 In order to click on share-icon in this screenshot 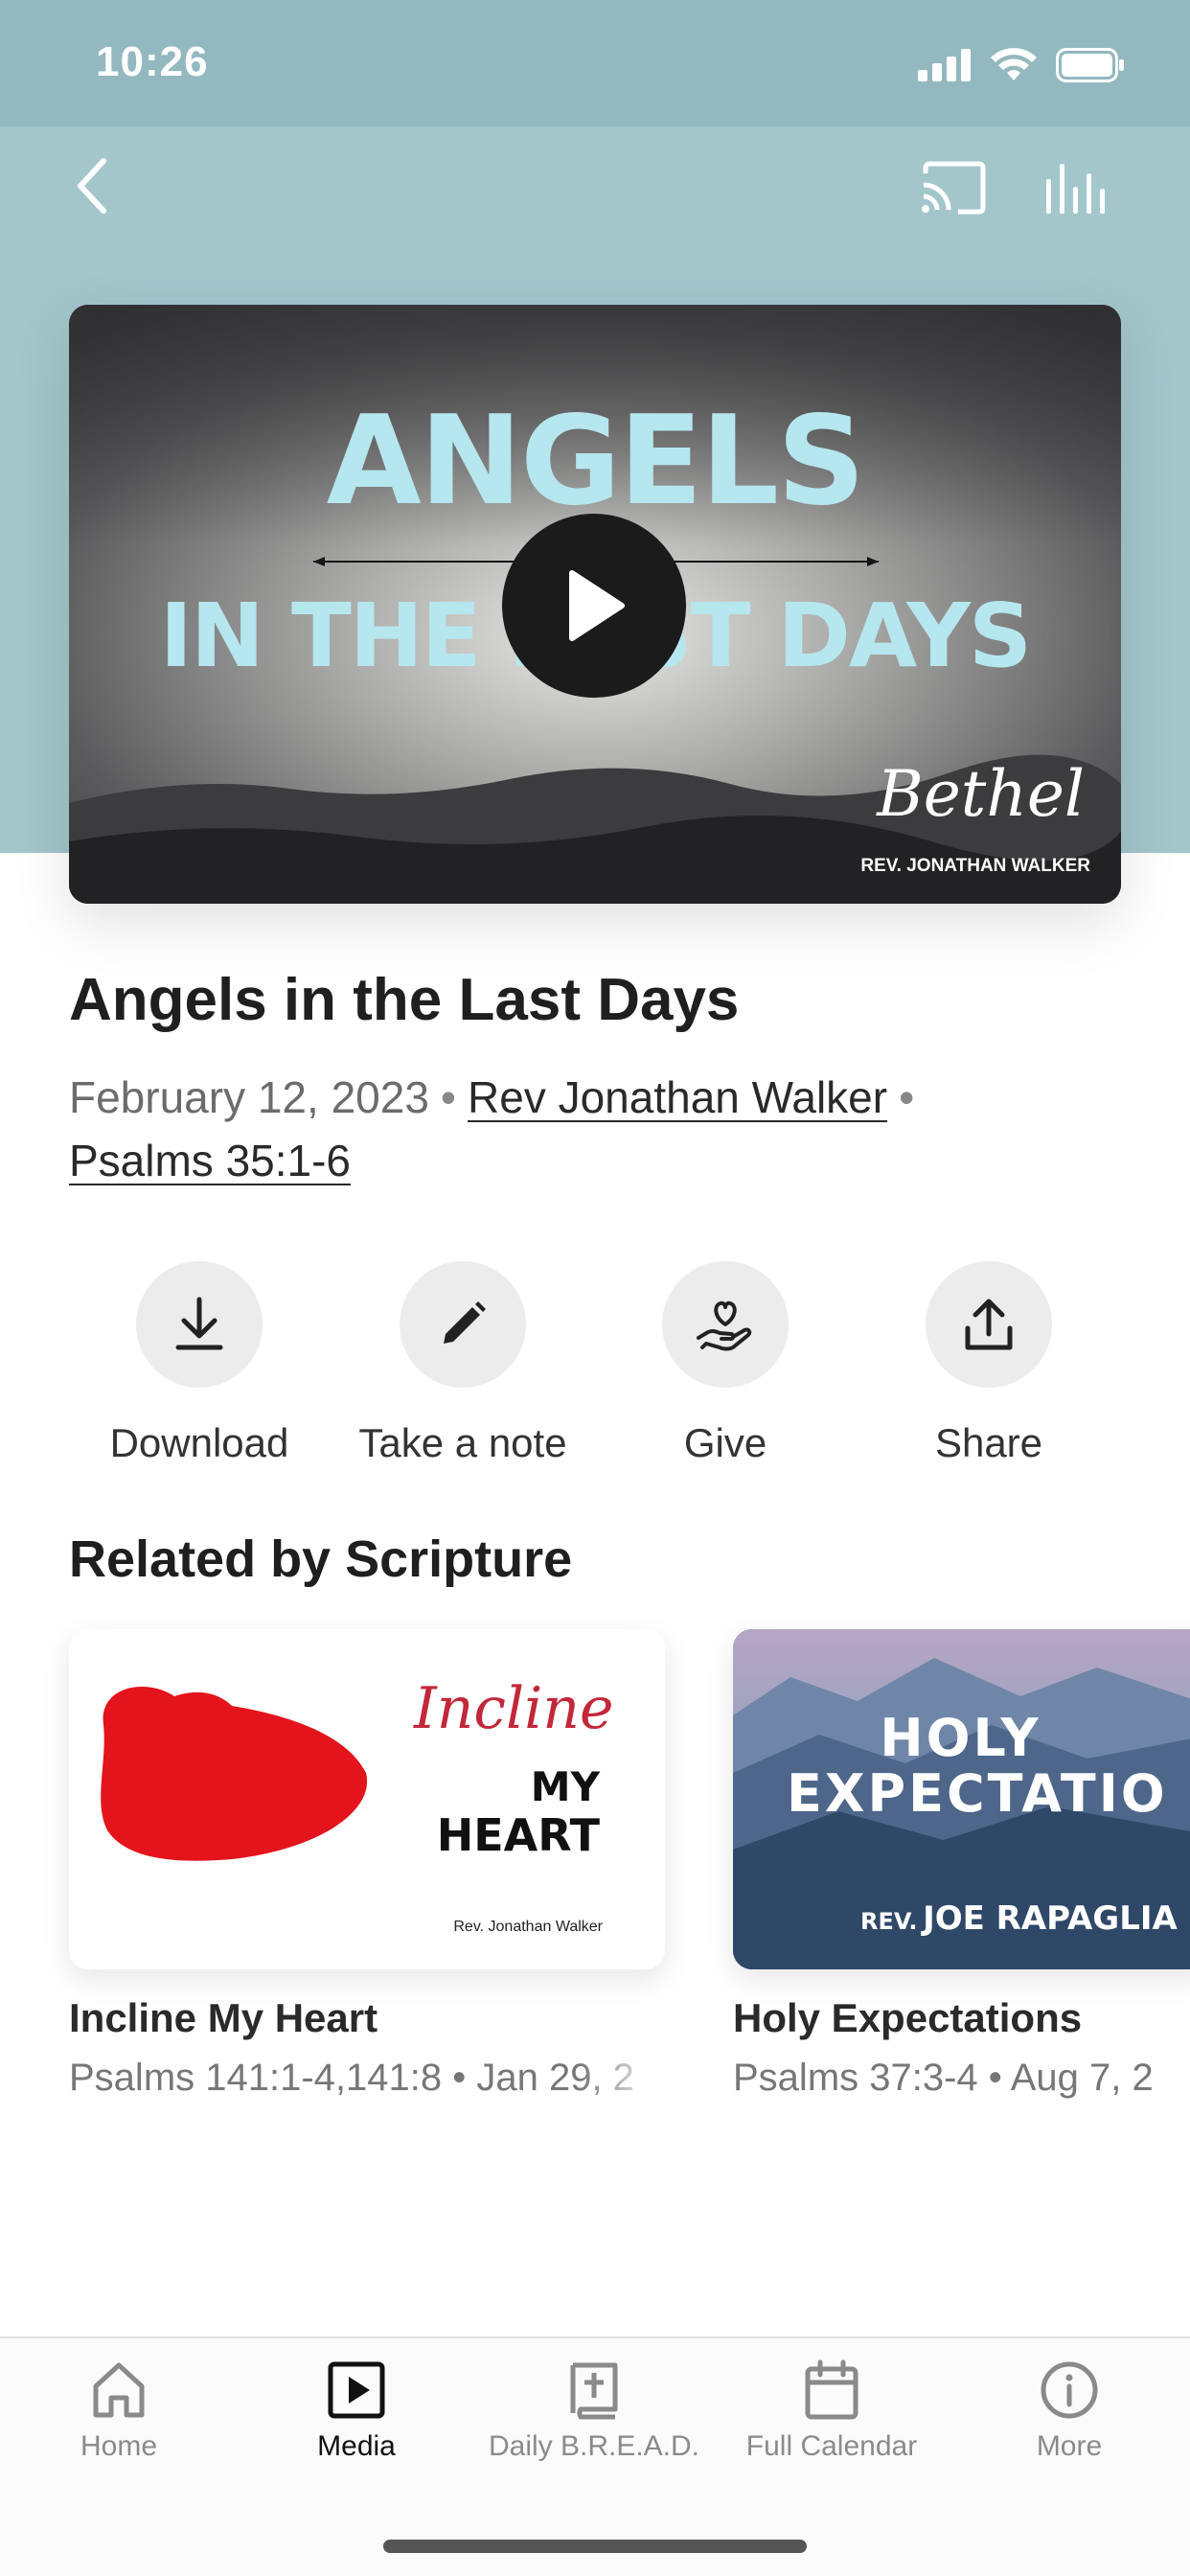, I will do `click(989, 1324)`.